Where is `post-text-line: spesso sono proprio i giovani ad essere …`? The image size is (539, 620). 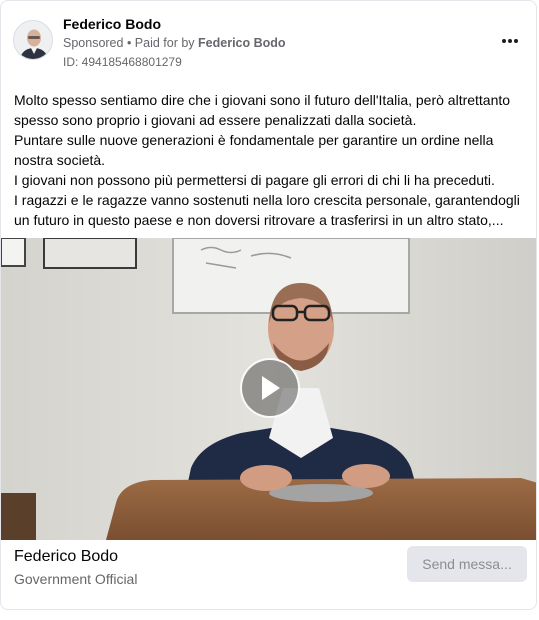
post-text-line: spesso sono proprio i giovani ad essere … is located at coordinates (215, 120).